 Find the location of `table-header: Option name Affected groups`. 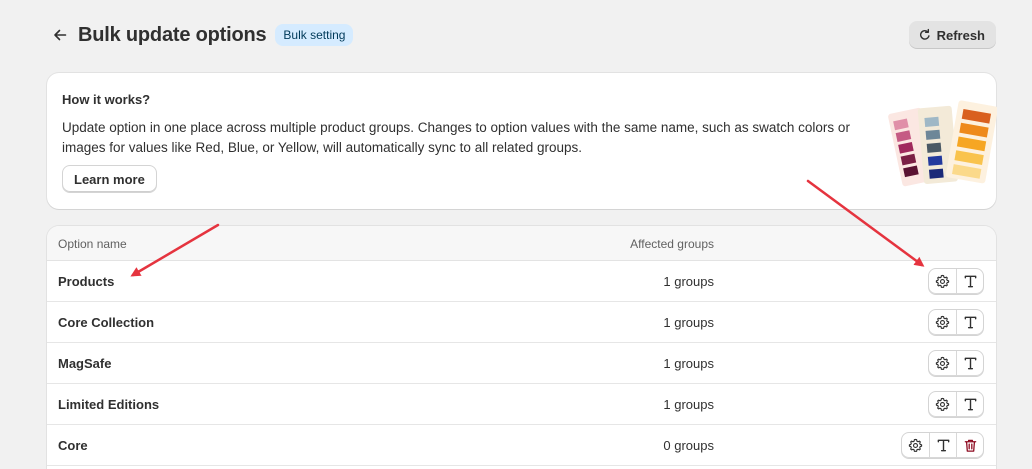

table-header: Option name Affected groups is located at coordinates (521, 243).